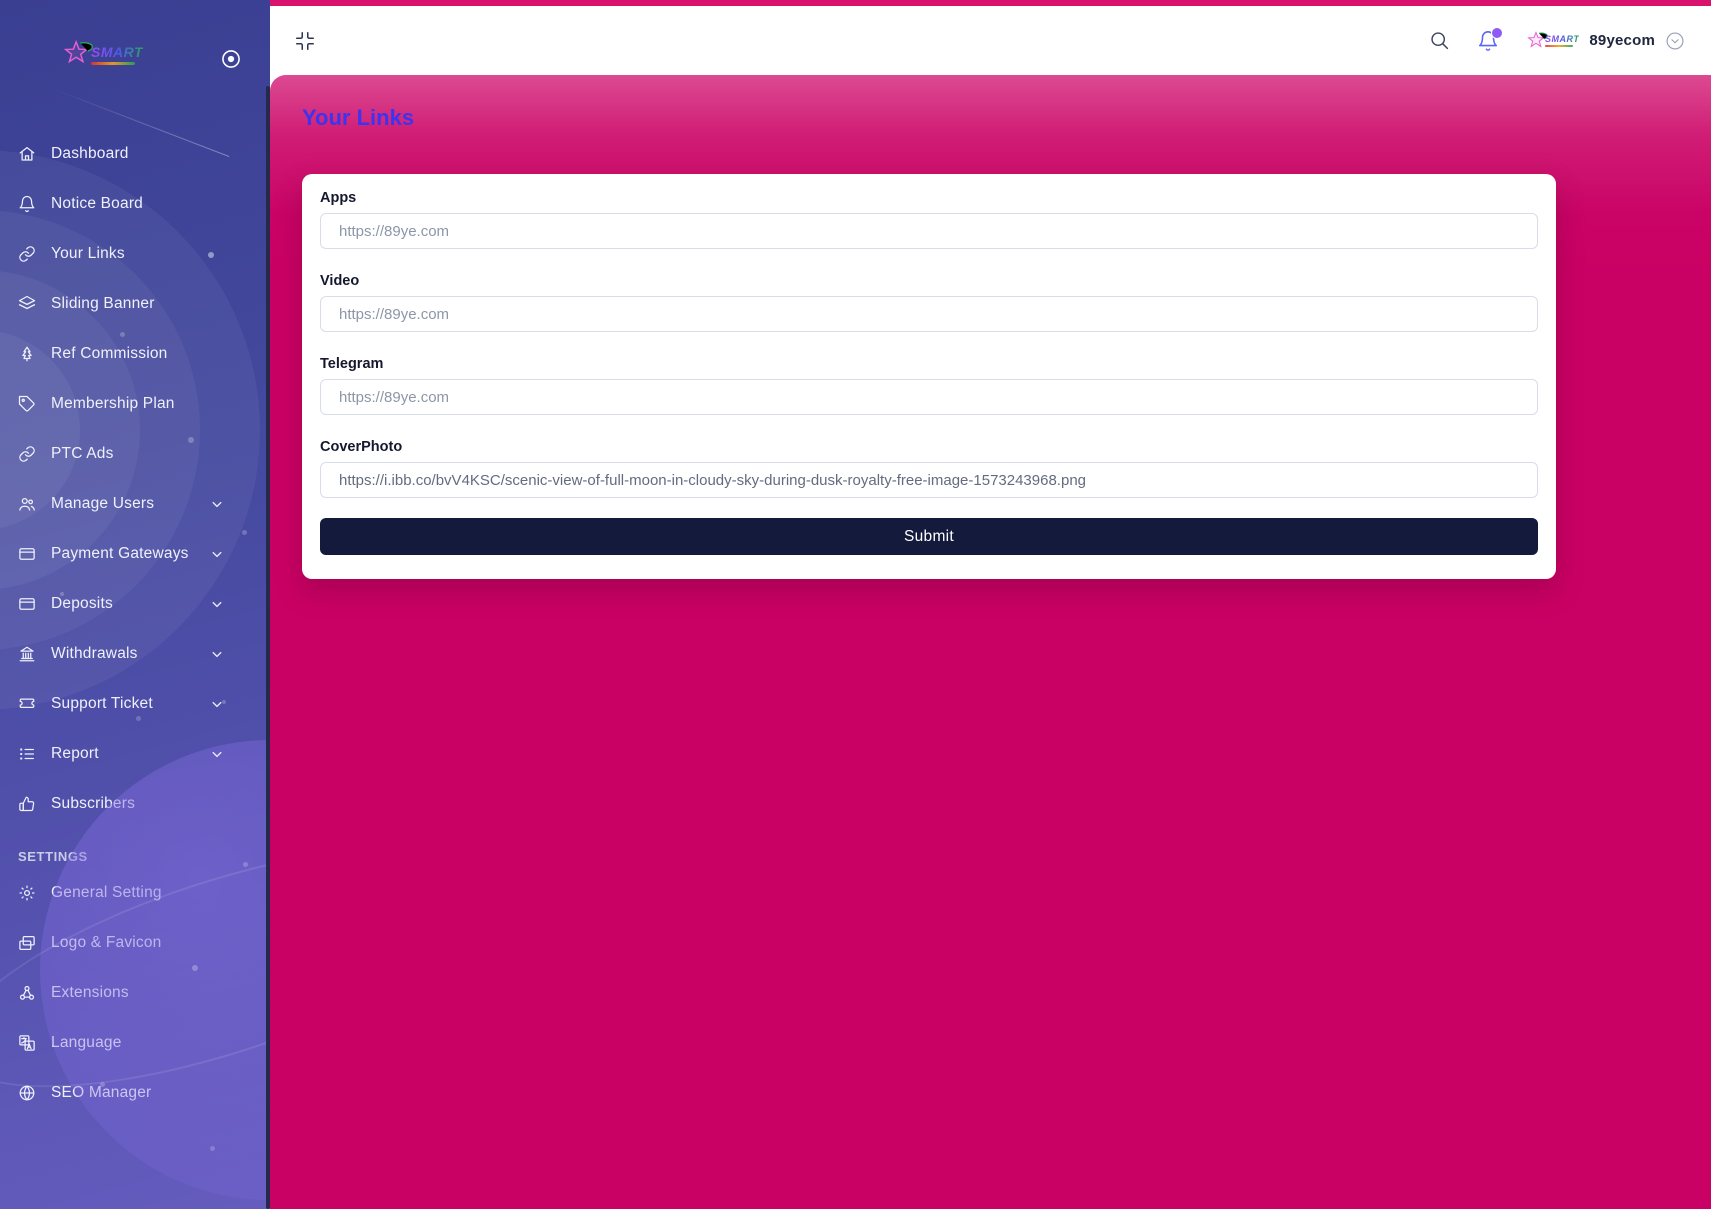 The height and width of the screenshot is (1209, 1711). I want to click on thumbs-up-icon, so click(27, 804).